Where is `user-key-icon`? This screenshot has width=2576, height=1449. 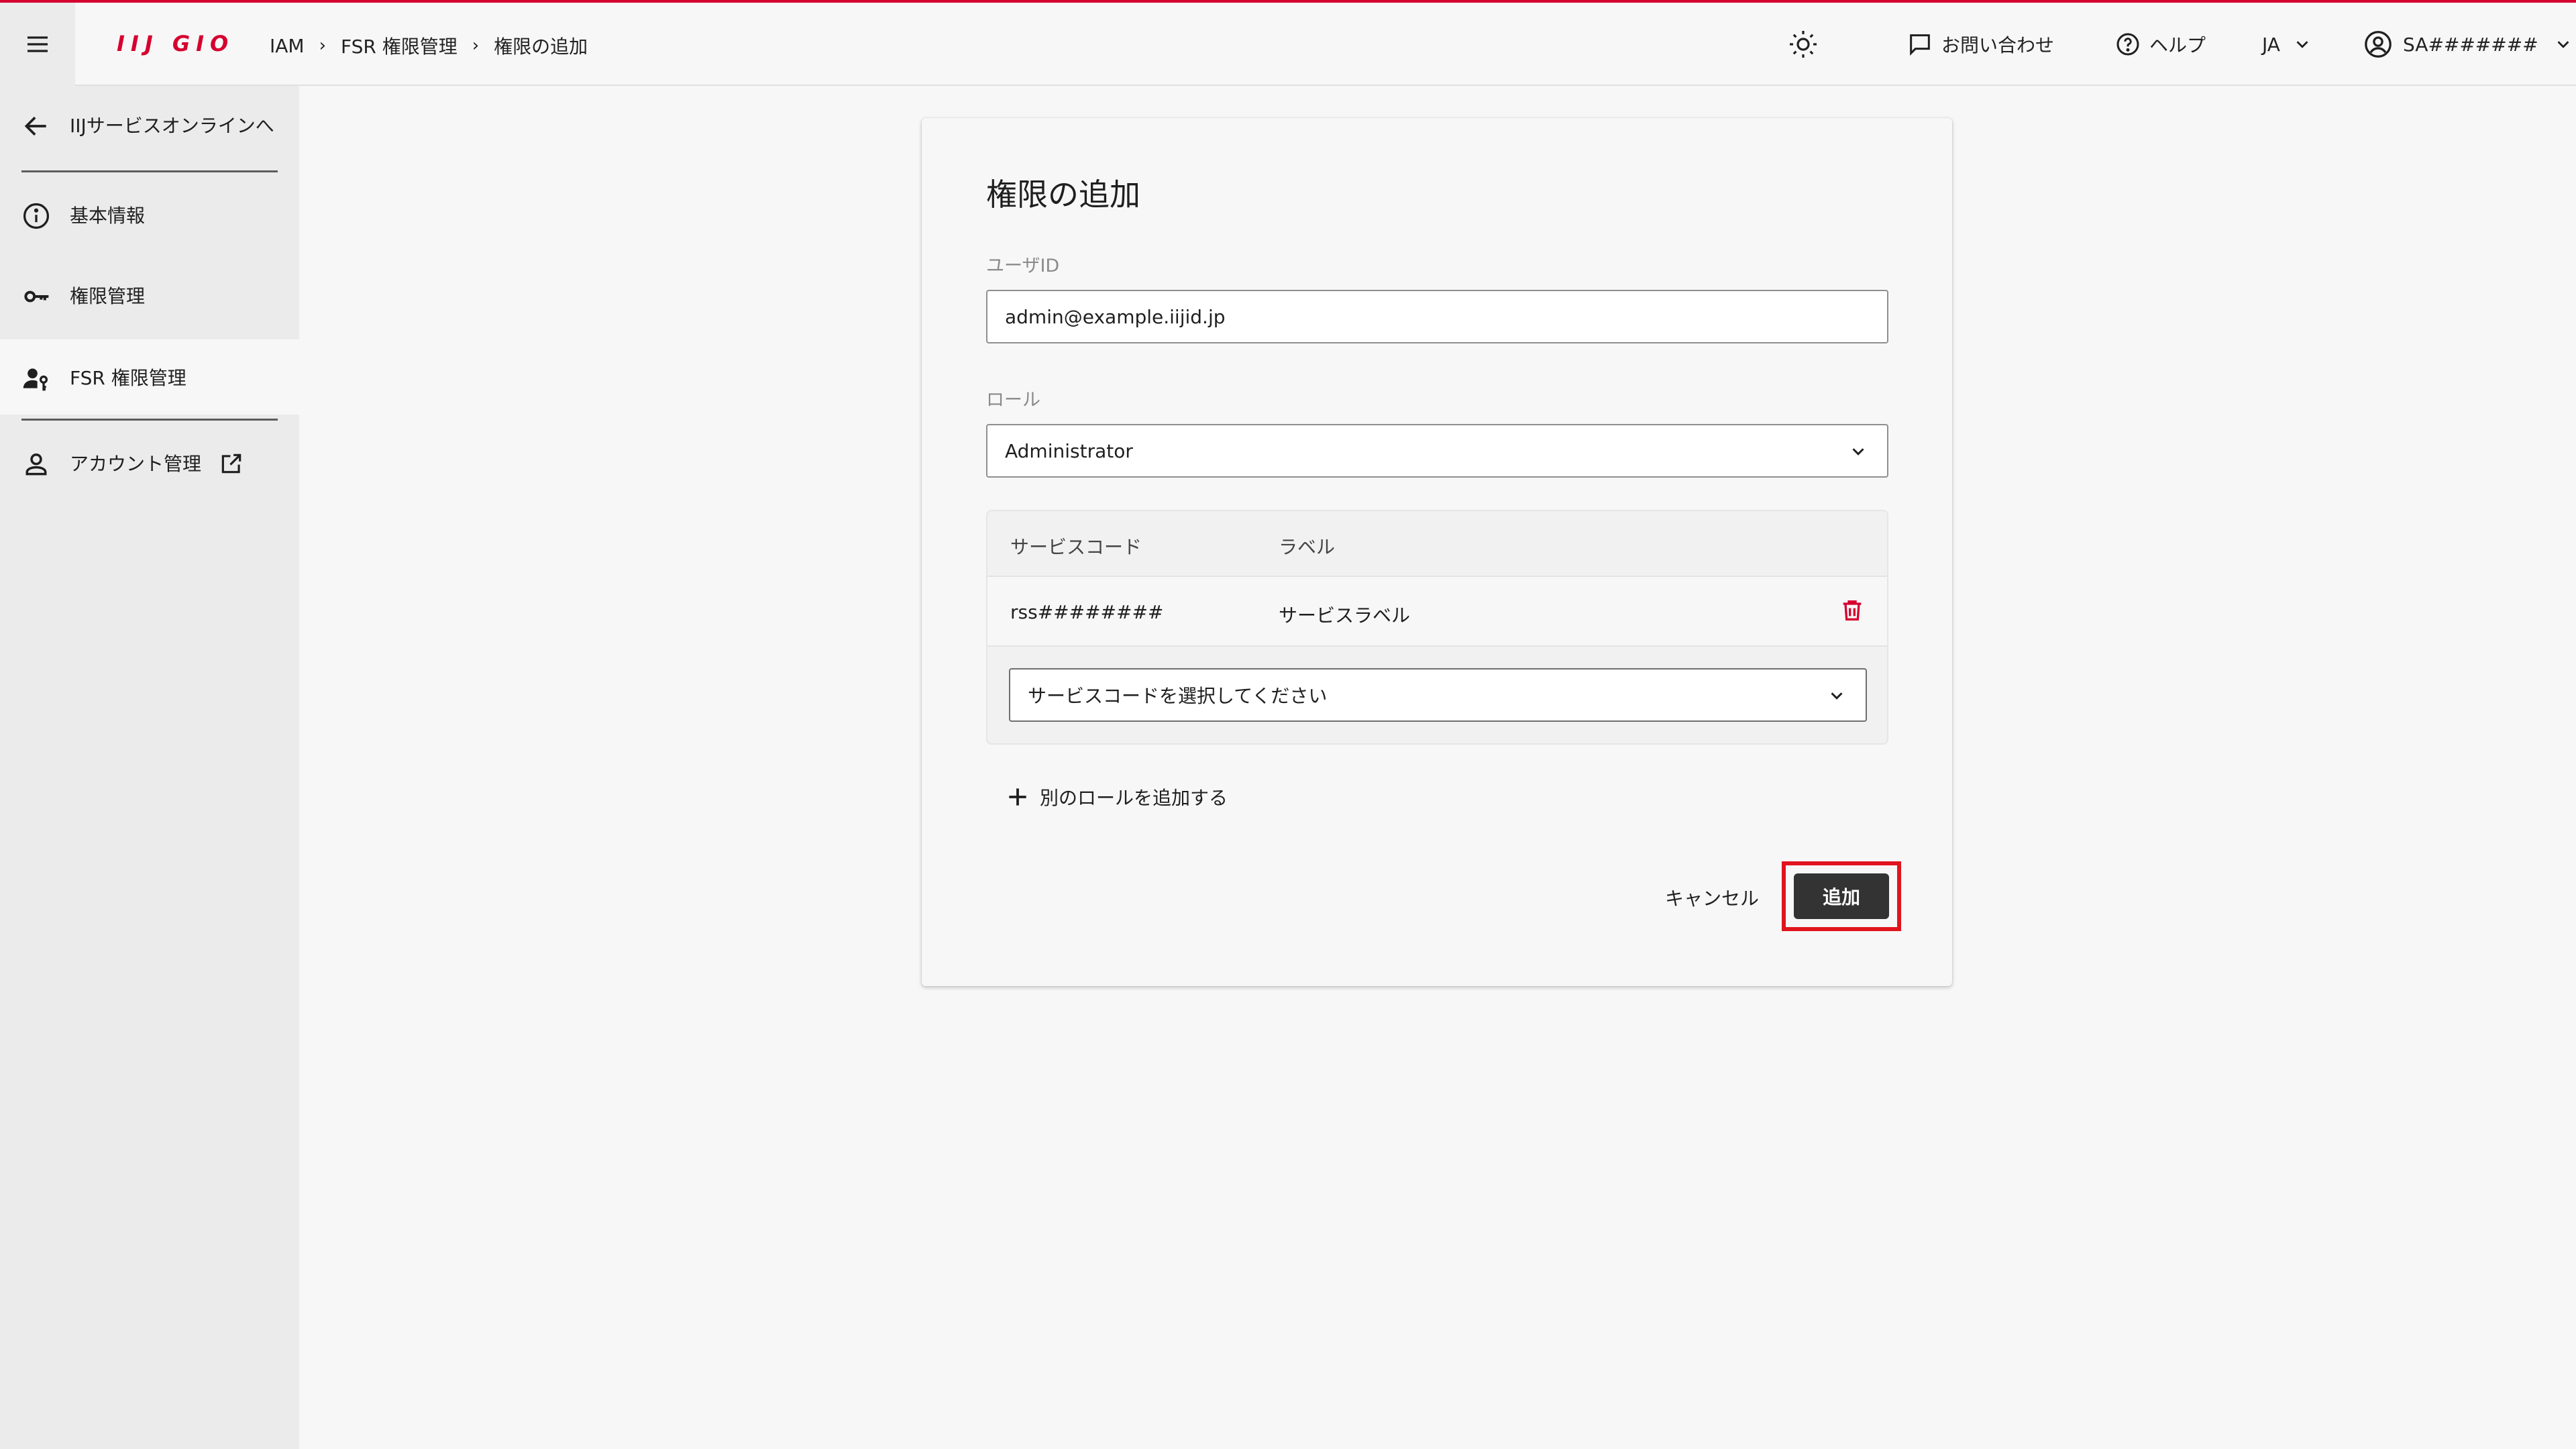
user-key-icon is located at coordinates (35, 379).